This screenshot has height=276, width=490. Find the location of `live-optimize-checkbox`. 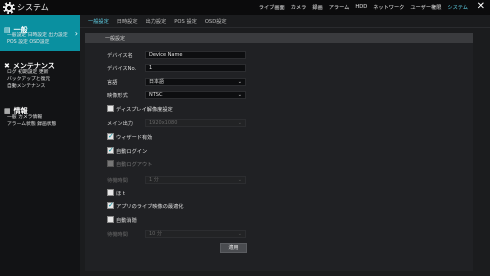

live-optimize-checkbox is located at coordinates (110, 205).